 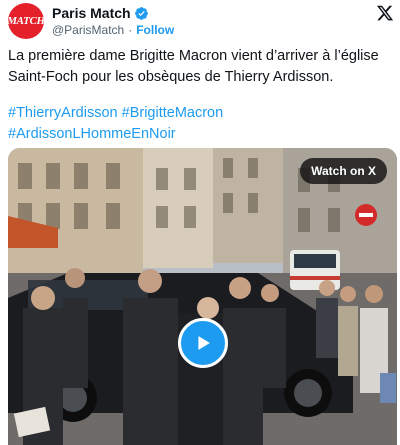 What do you see at coordinates (88, 30) in the screenshot?
I see `handle: @ParisMatch` at bounding box center [88, 30].